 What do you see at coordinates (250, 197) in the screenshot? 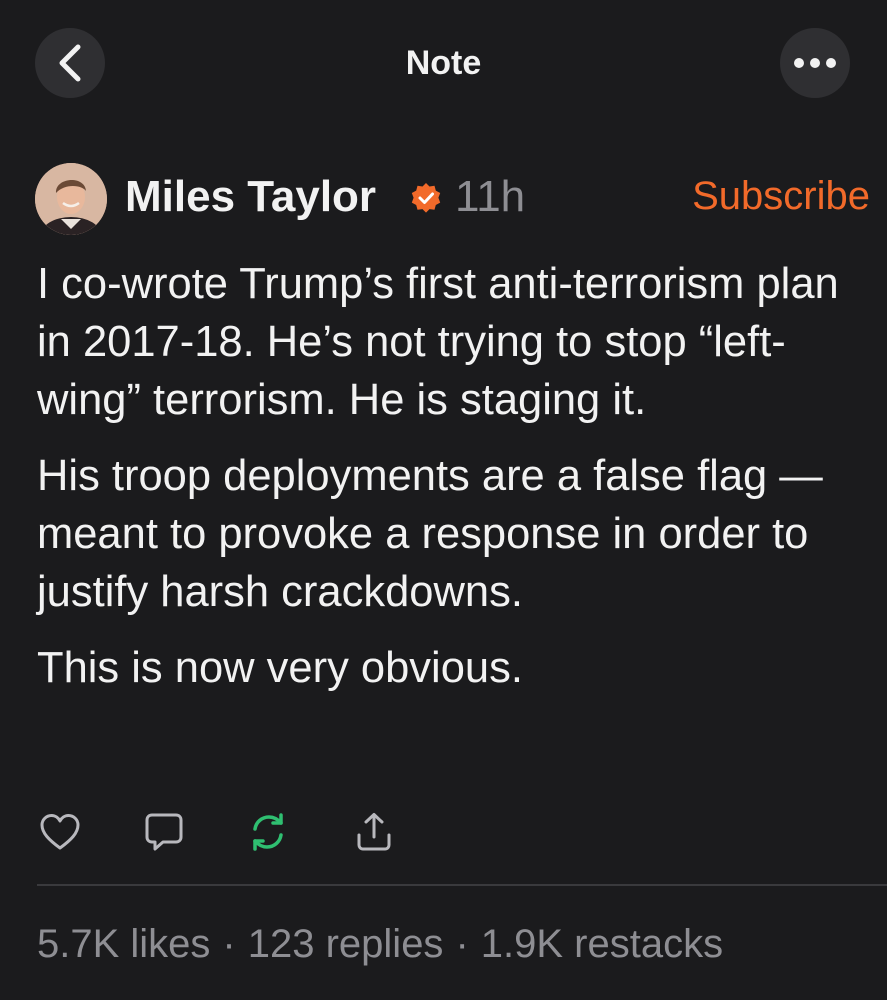
I see `author-name: Miles Taylor` at bounding box center [250, 197].